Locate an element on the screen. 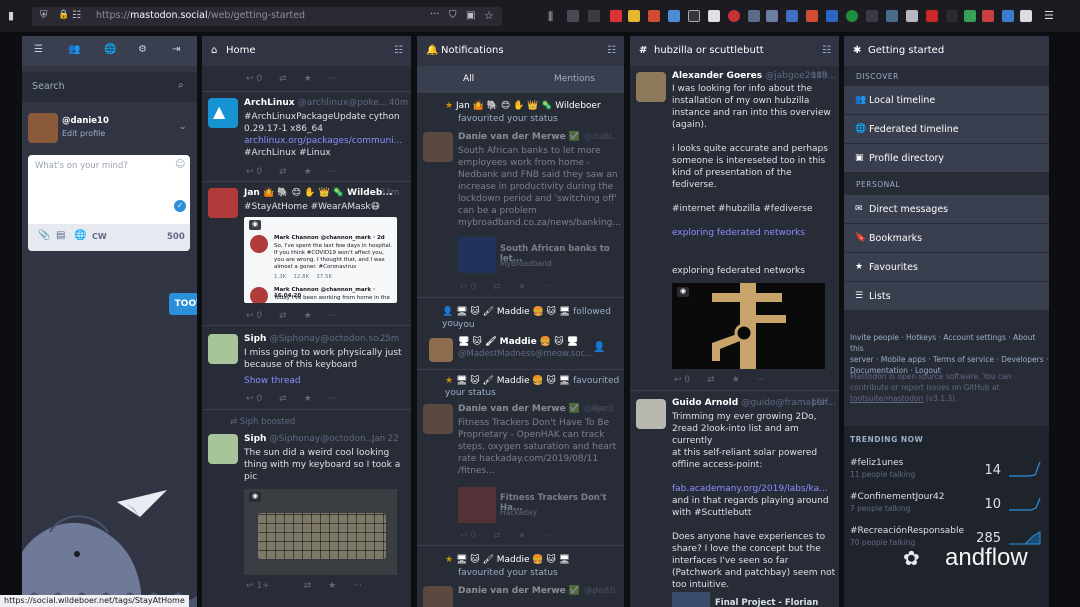  tab-all: All is located at coordinates (468, 79).